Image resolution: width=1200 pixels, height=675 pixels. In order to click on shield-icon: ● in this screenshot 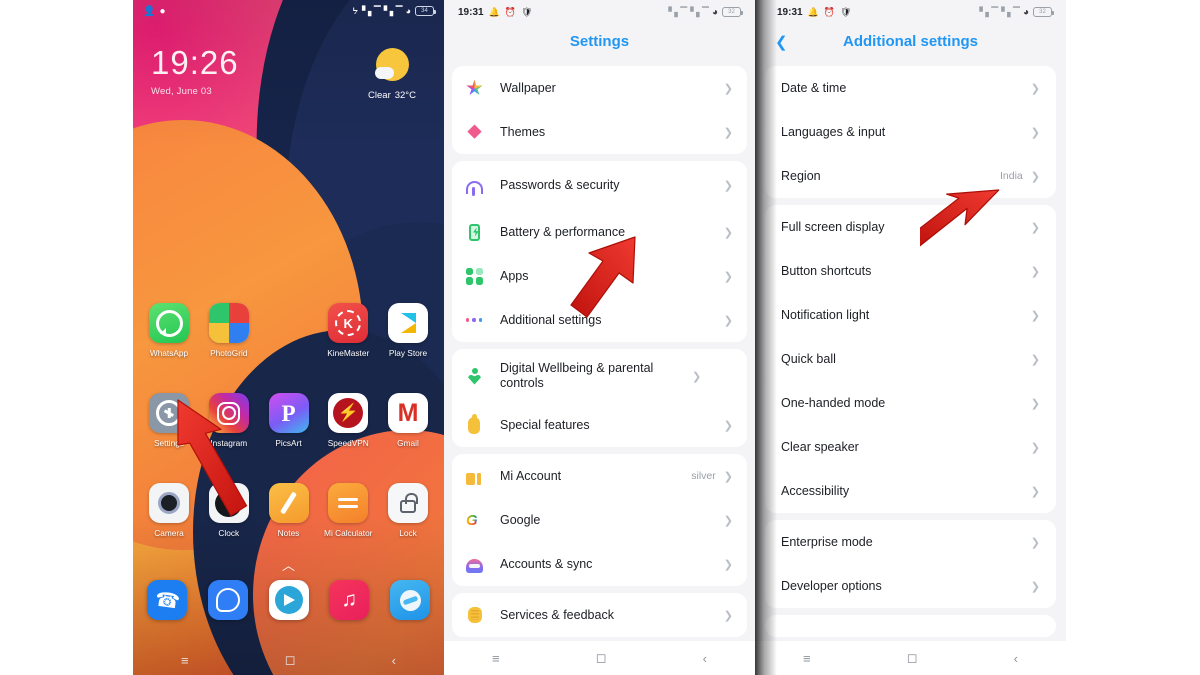, I will do `click(162, 11)`.